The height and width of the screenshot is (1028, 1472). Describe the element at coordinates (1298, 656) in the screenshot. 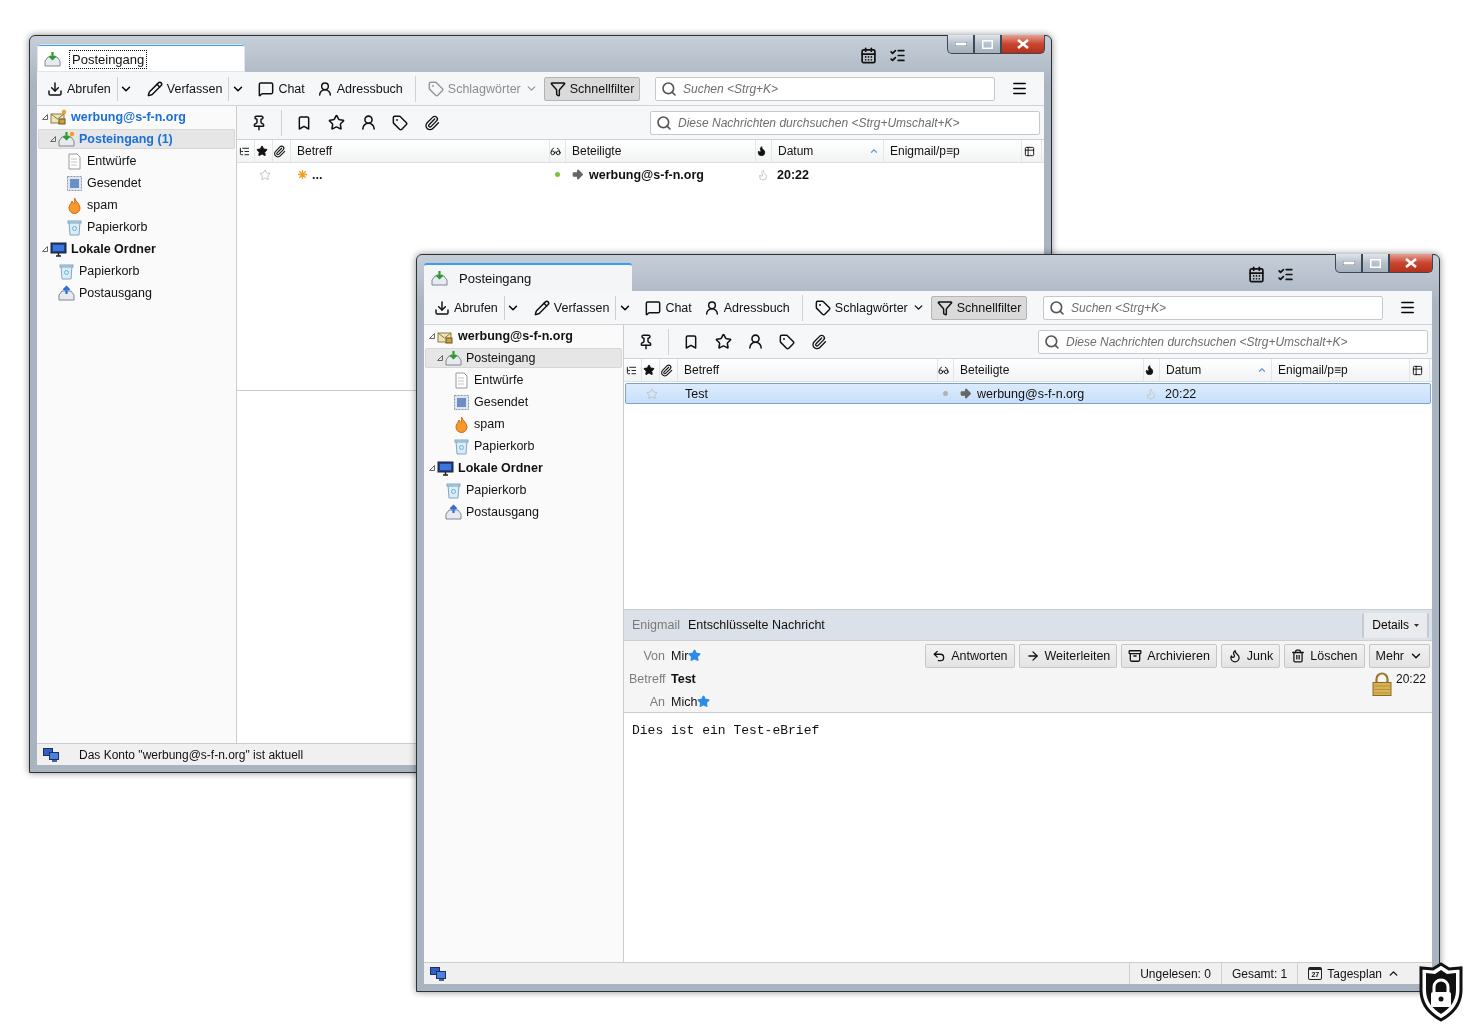

I see `trash-icon` at that location.